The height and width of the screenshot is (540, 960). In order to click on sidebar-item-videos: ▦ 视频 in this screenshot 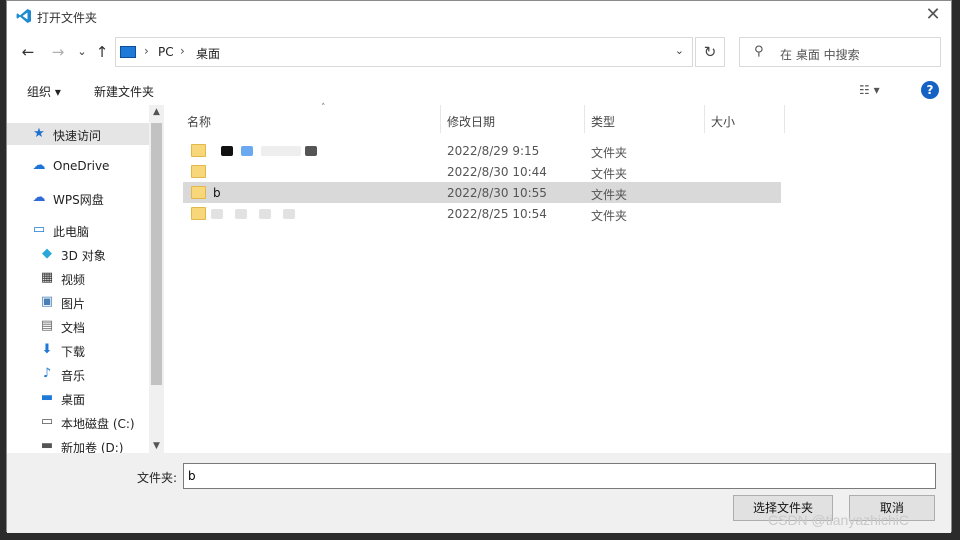, I will do `click(78, 278)`.